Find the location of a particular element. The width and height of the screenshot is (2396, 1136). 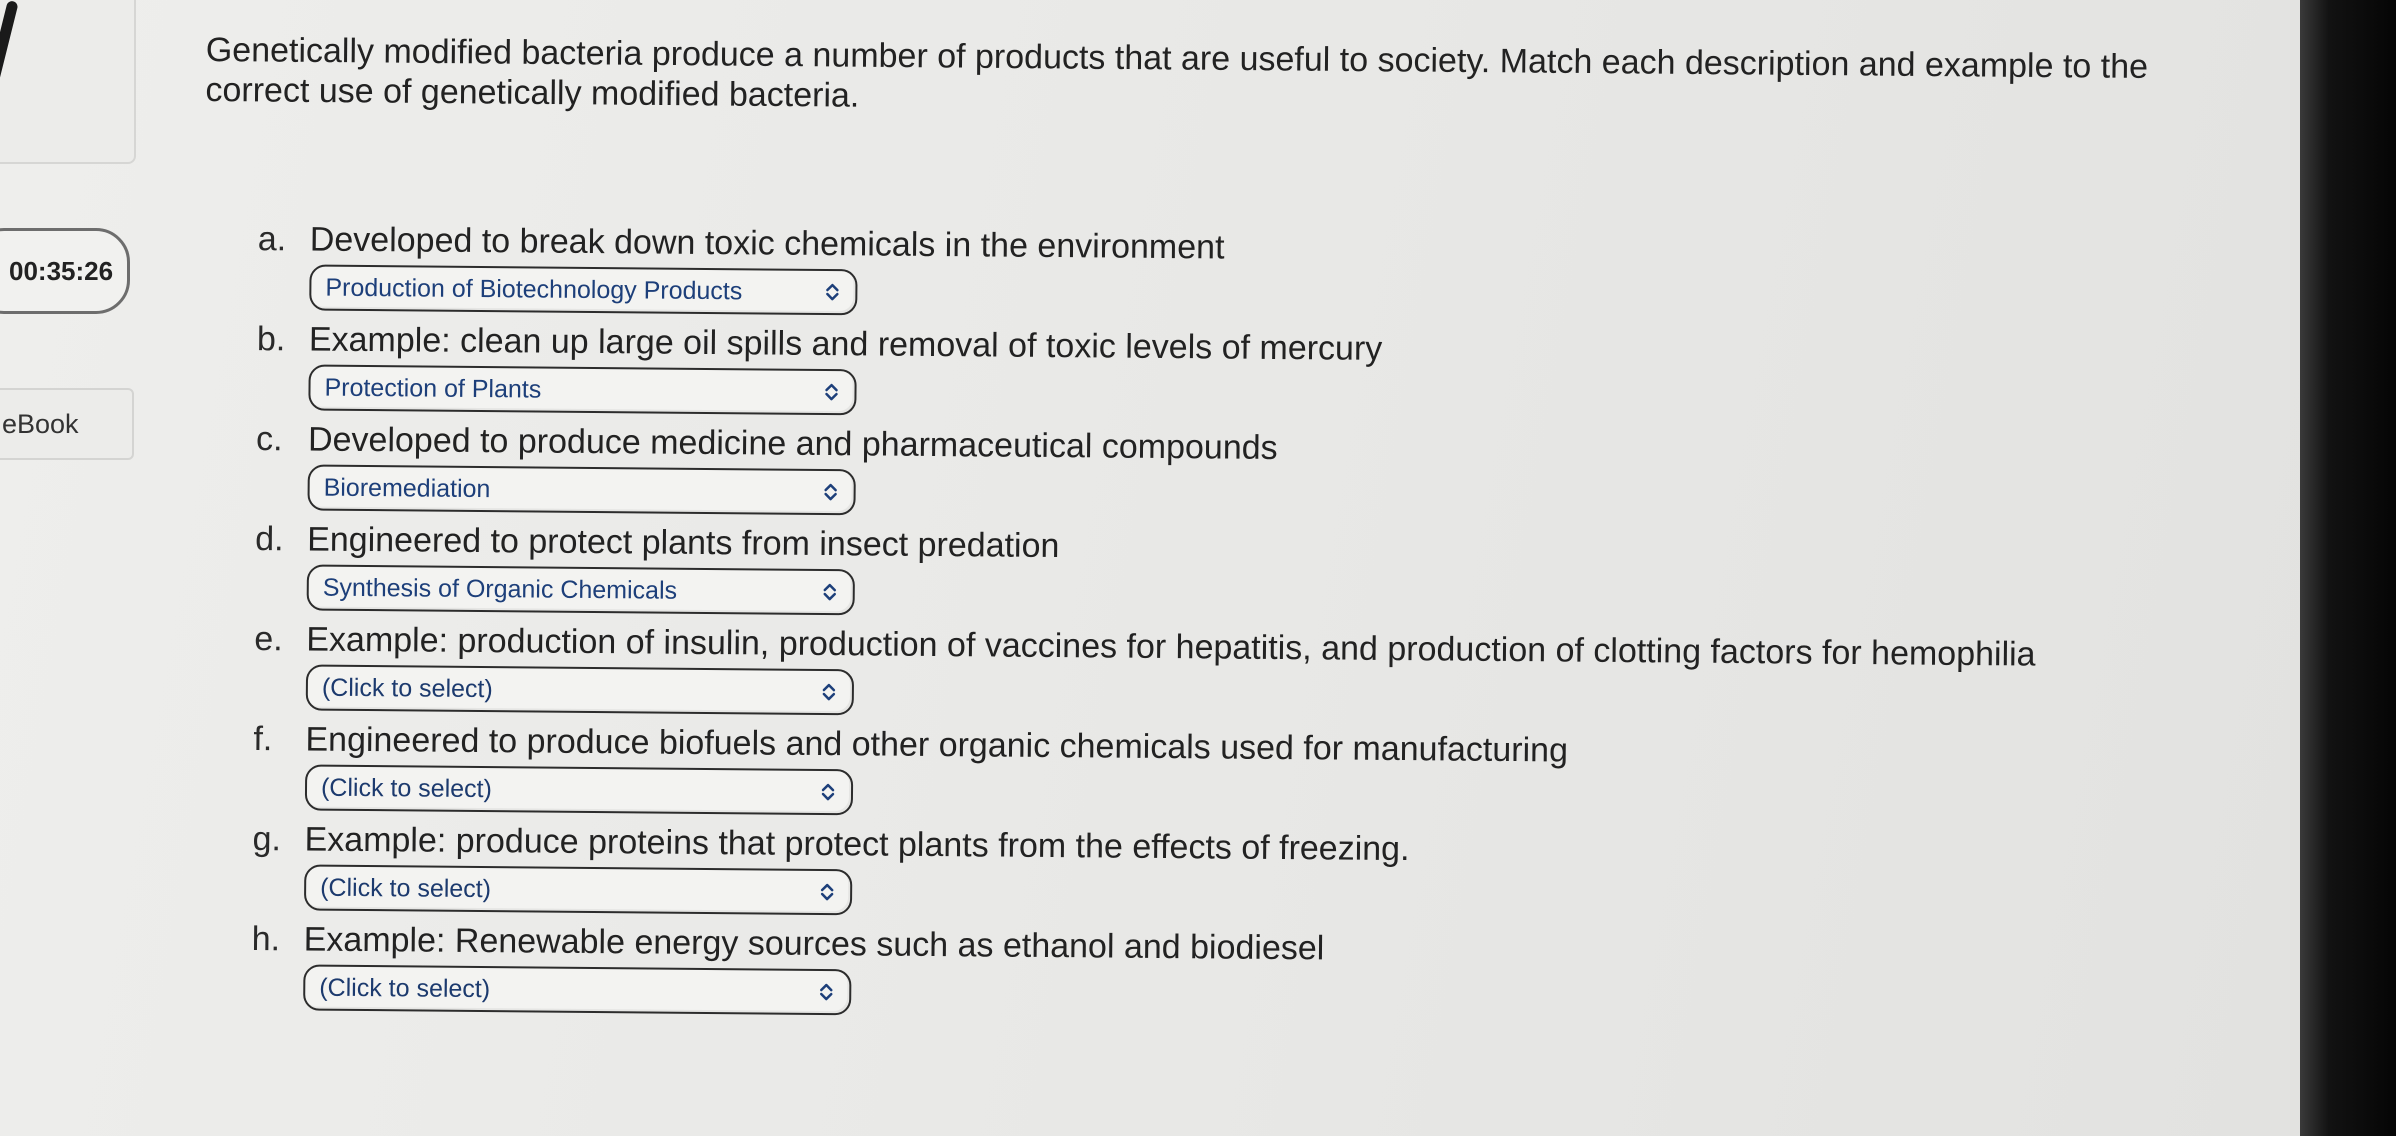

timer: 00:35:26 is located at coordinates (65, 271).